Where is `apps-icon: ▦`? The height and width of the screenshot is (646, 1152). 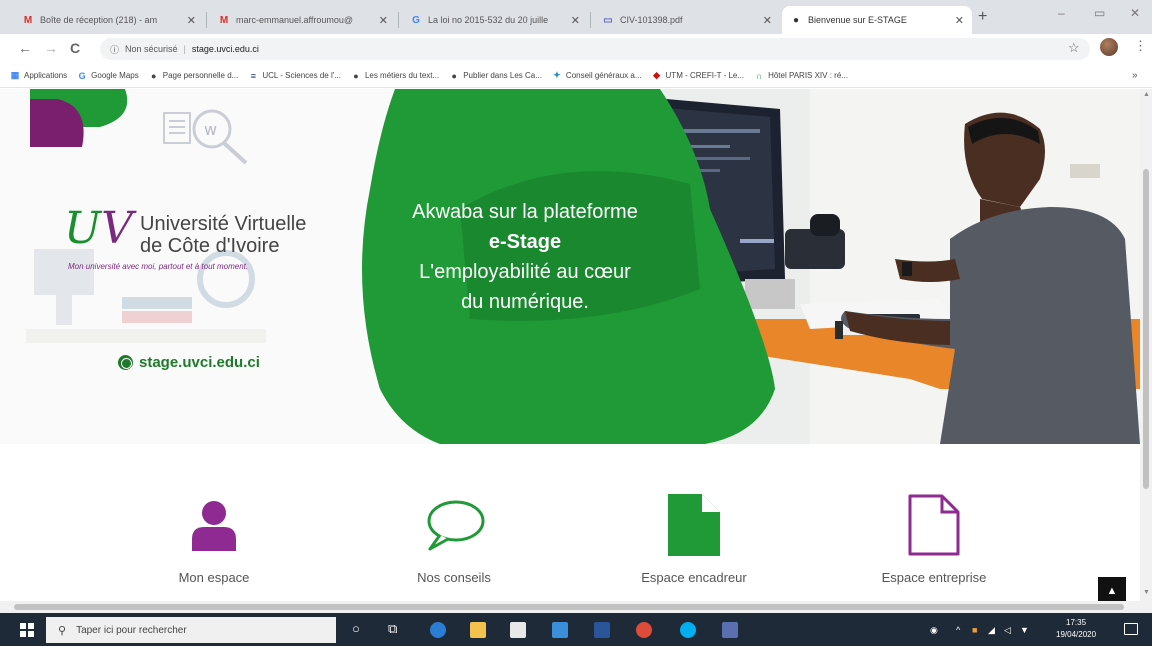
apps-icon: ▦ is located at coordinates (15, 75).